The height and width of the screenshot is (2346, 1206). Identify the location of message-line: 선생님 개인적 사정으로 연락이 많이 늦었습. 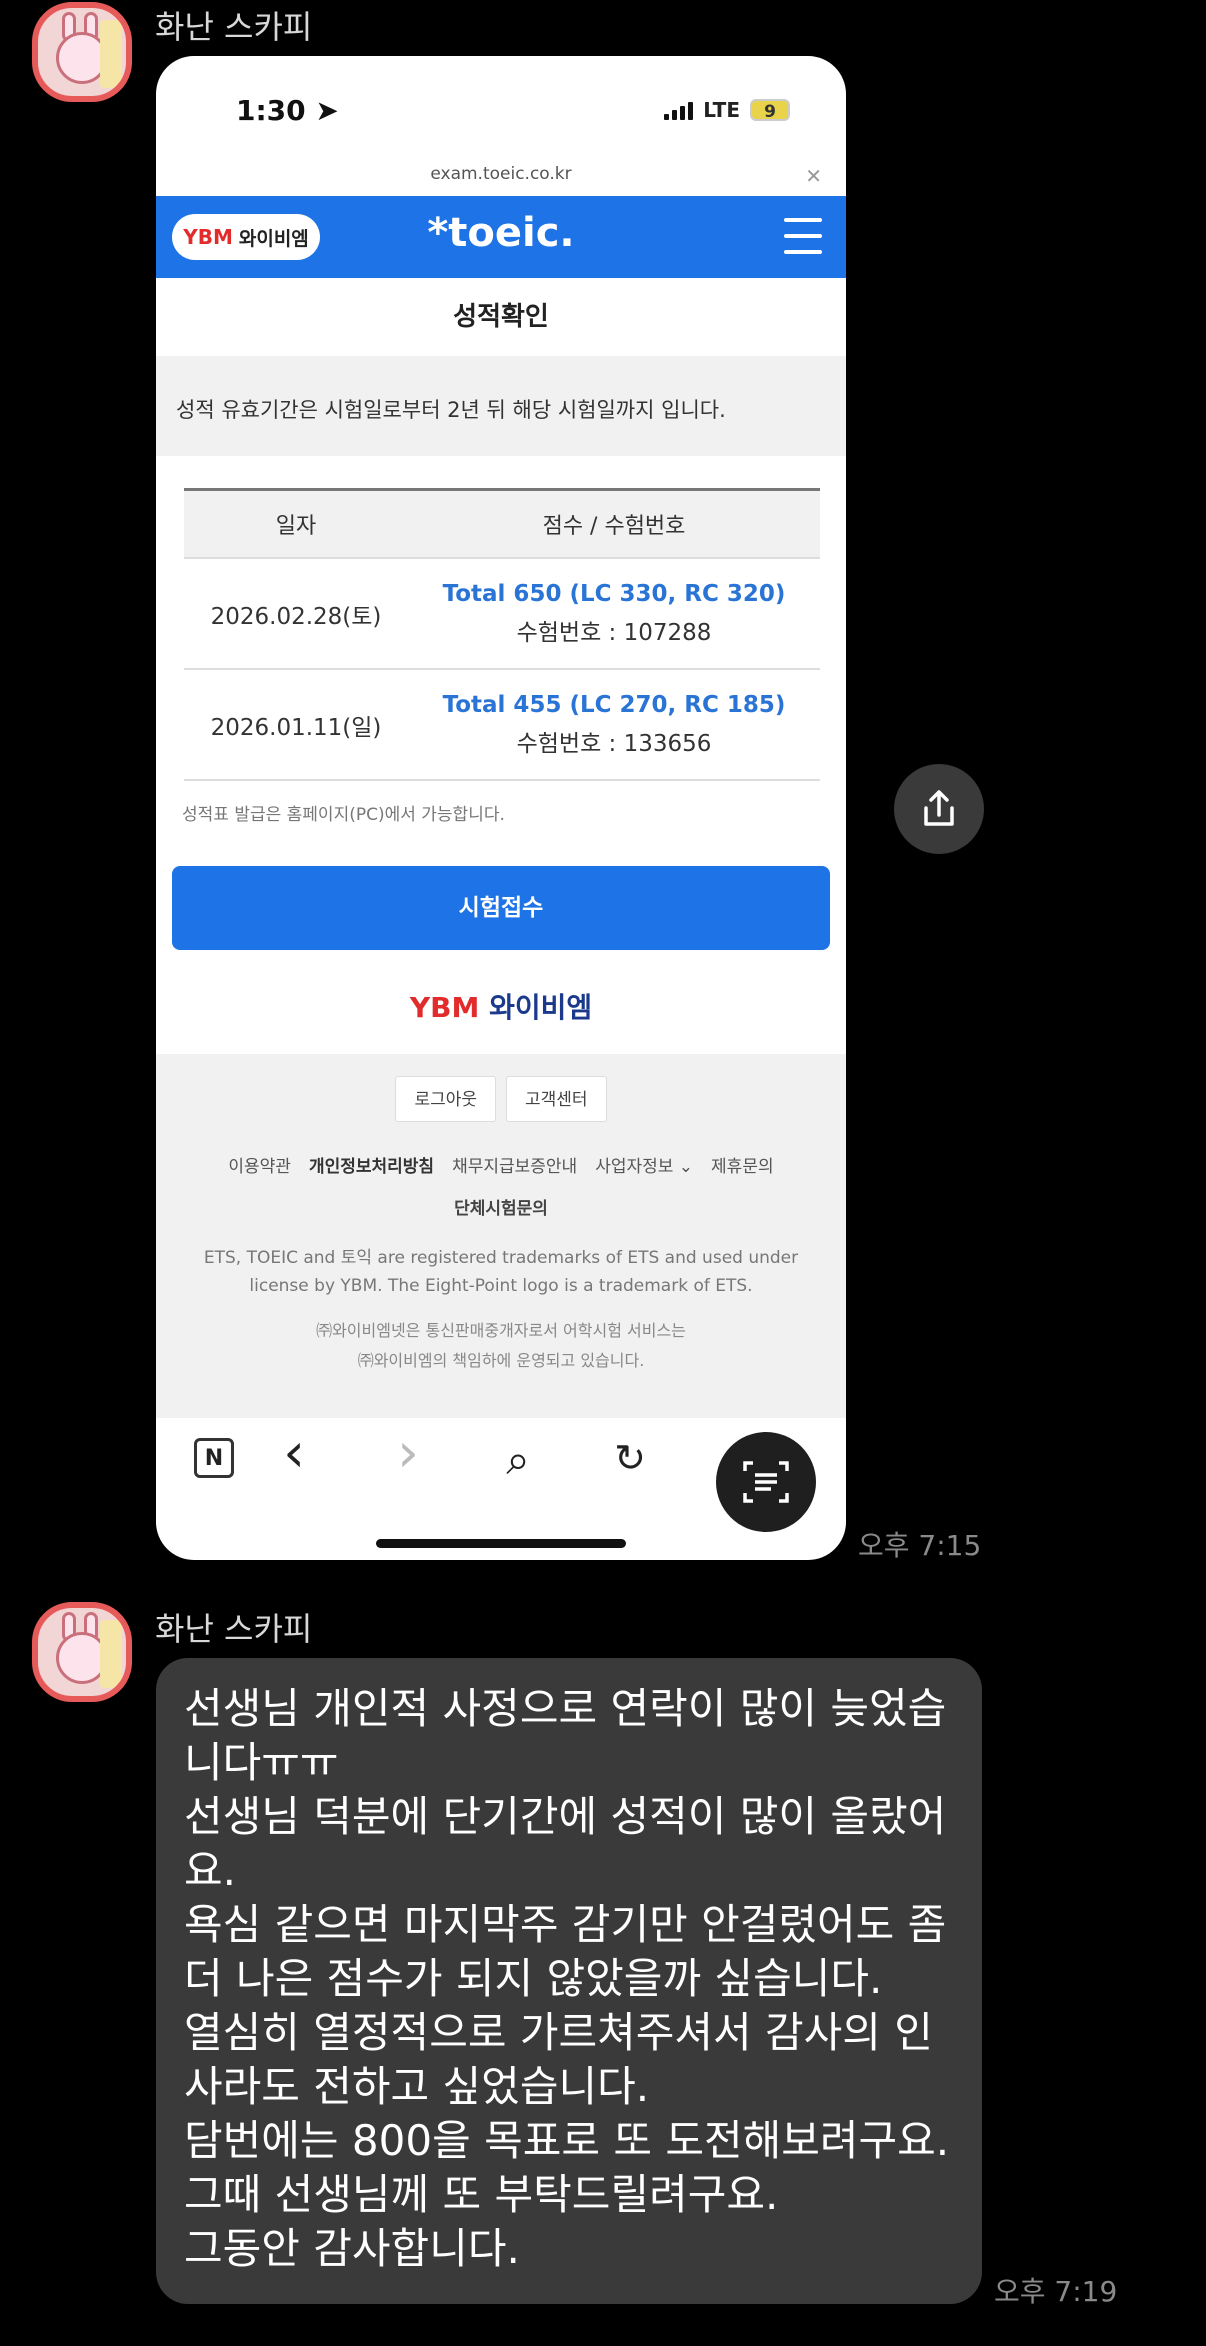
(565, 1708).